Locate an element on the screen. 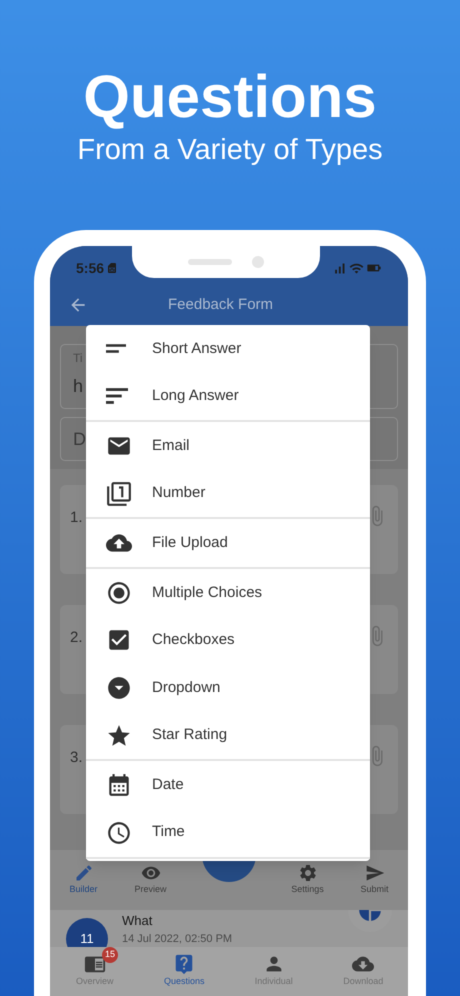  menu-item: File Upload is located at coordinates (228, 543).